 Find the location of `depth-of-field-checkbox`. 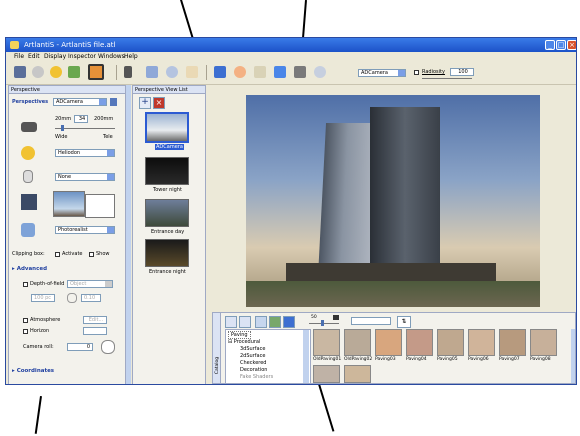

depth-of-field-checkbox is located at coordinates (25, 284).